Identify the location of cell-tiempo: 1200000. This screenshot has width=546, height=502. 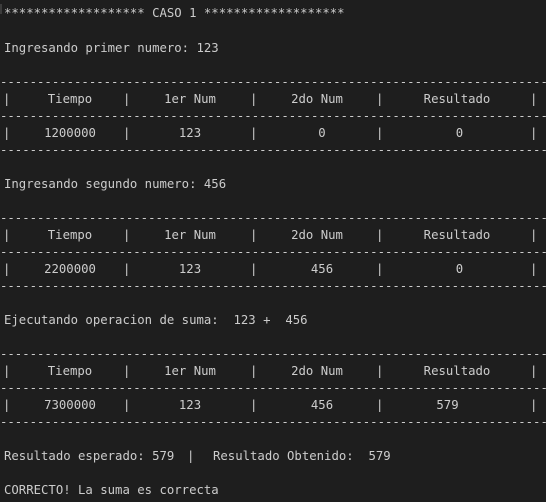
(70, 133).